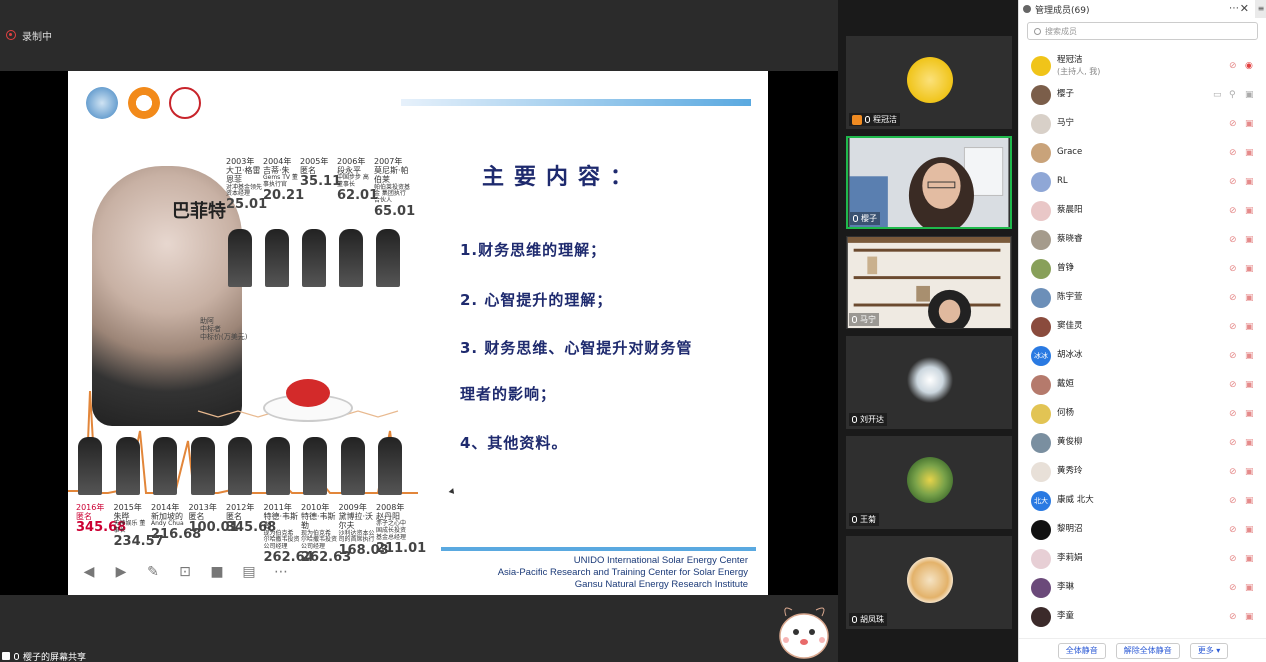 Image resolution: width=1266 pixels, height=662 pixels. Describe the element at coordinates (508, 394) in the screenshot. I see `point-3-cont: 理者的影响；` at that location.